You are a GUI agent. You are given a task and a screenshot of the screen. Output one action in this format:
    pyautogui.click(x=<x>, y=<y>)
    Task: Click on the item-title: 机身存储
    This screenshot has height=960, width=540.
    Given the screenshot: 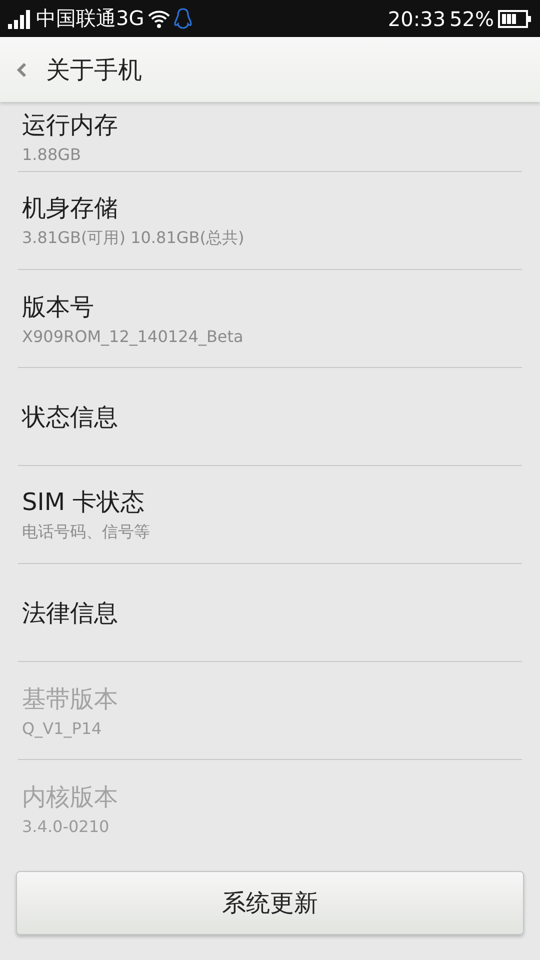 What is the action you would take?
    pyautogui.click(x=70, y=208)
    